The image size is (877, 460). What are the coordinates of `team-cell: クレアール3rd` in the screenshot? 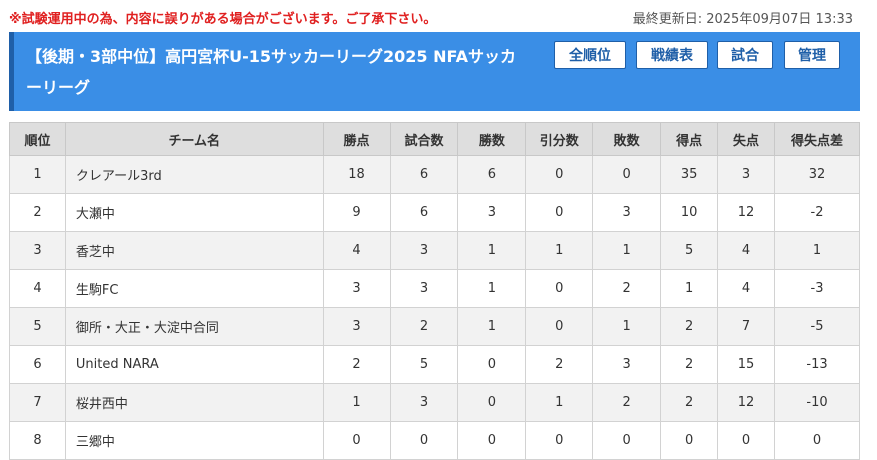 It's located at (194, 174).